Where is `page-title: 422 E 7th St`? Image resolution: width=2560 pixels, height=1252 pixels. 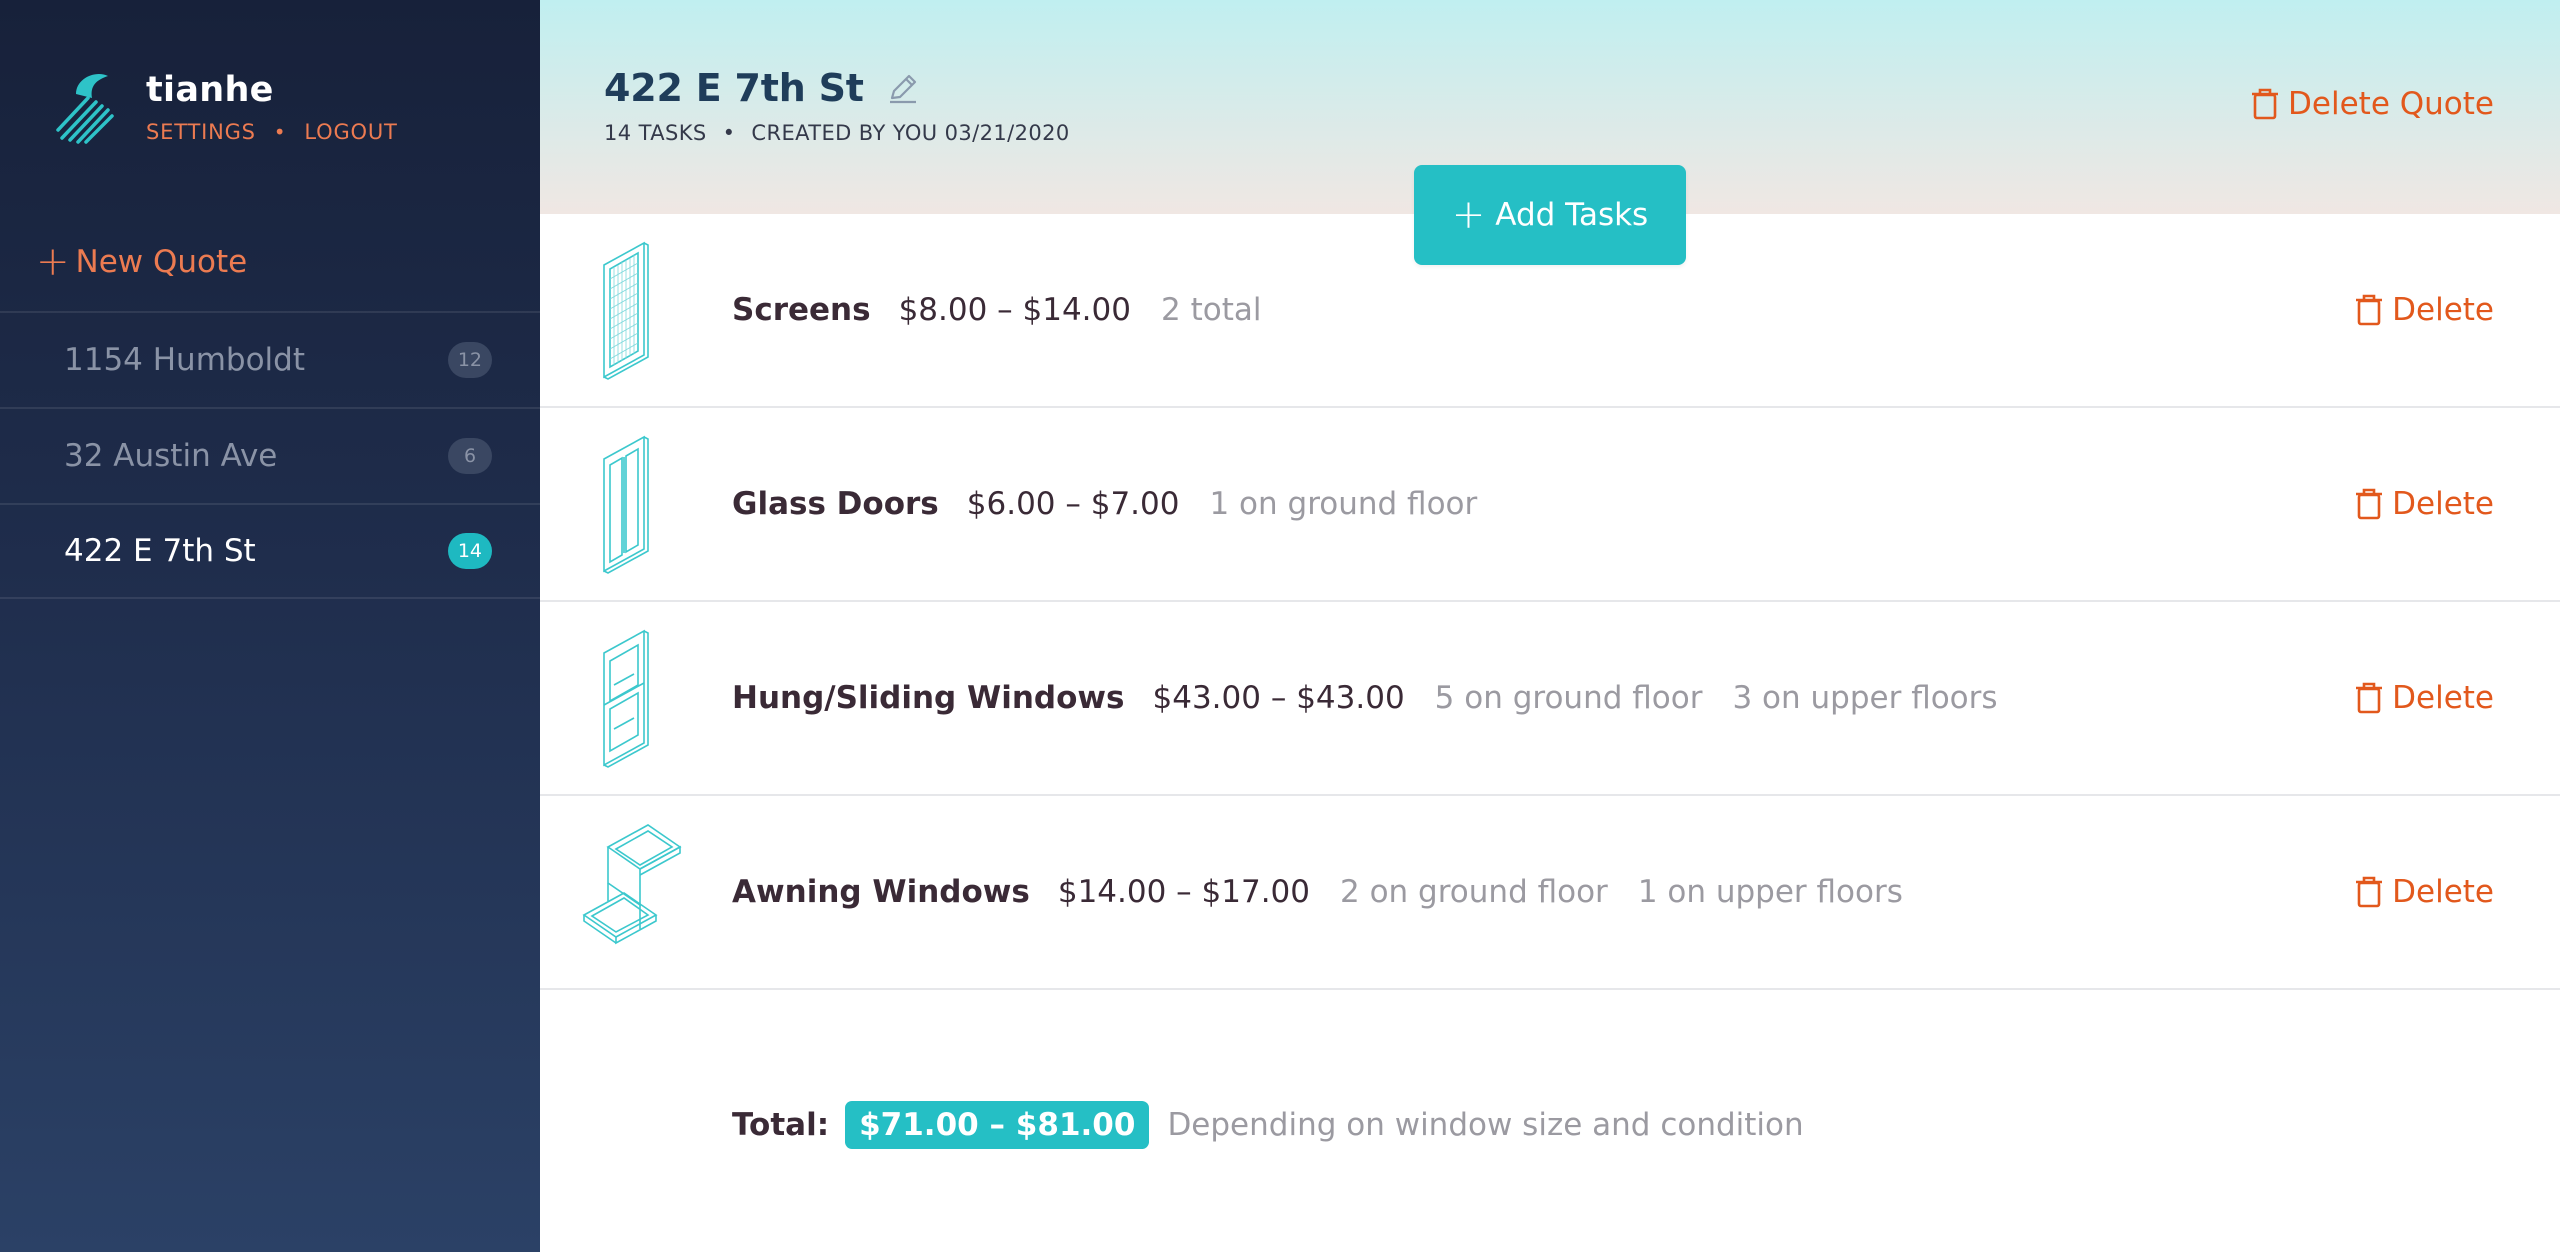
page-title: 422 E 7th St is located at coordinates (734, 88).